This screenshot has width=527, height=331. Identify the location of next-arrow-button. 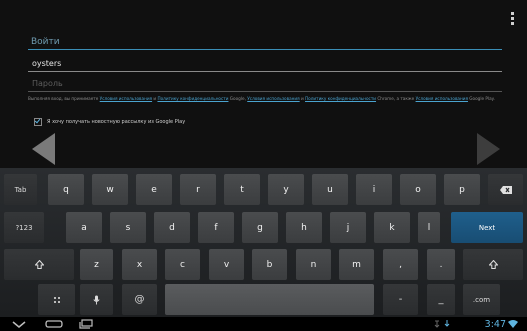
(488, 149).